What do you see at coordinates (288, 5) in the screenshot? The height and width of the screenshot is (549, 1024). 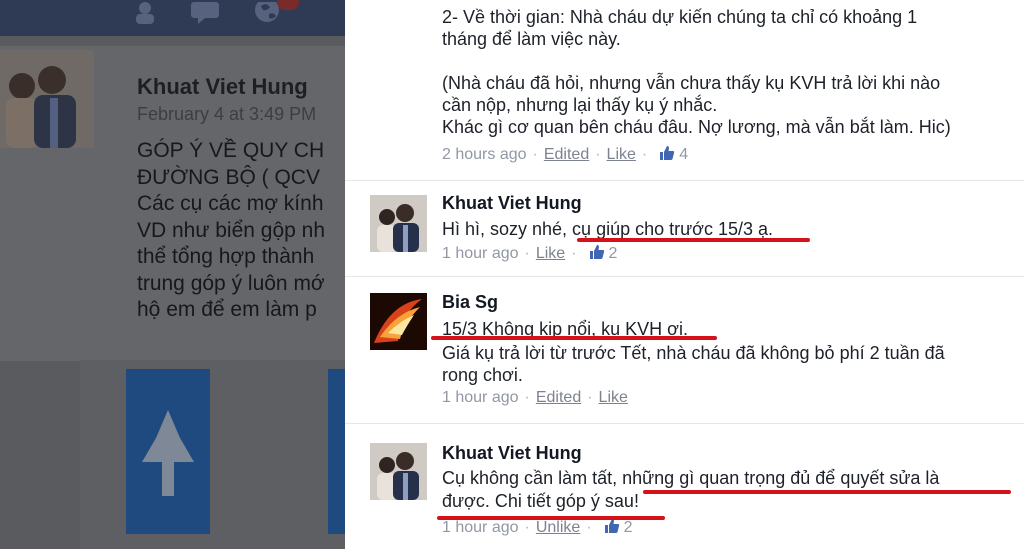 I see `notification-badge` at bounding box center [288, 5].